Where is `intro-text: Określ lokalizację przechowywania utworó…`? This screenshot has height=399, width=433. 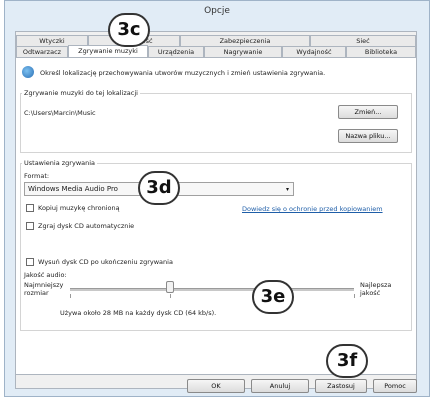
intro-text: Określ lokalizację przechowywania utworó… is located at coordinates (183, 73).